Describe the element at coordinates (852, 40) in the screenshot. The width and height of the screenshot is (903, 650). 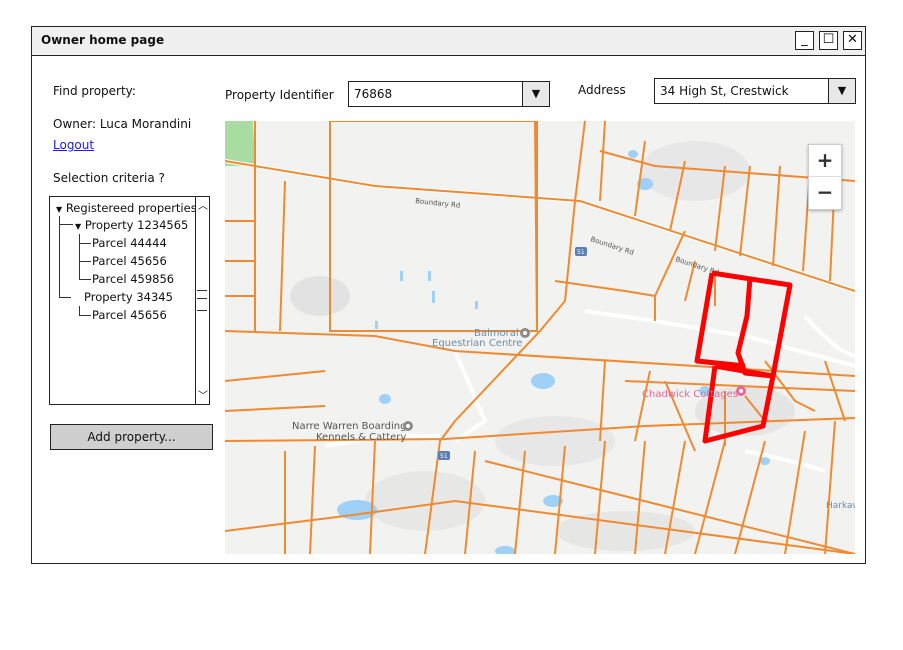
I see `close-button: ✕` at that location.